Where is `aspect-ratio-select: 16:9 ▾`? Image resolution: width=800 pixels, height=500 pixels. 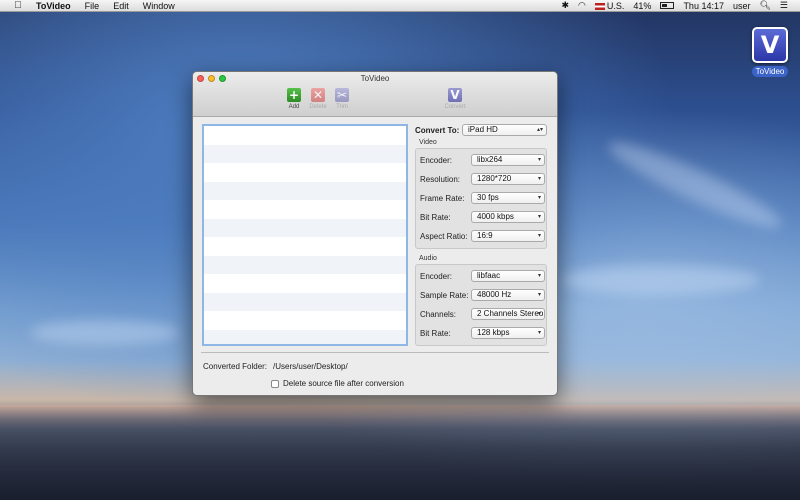 aspect-ratio-select: 16:9 ▾ is located at coordinates (508, 236).